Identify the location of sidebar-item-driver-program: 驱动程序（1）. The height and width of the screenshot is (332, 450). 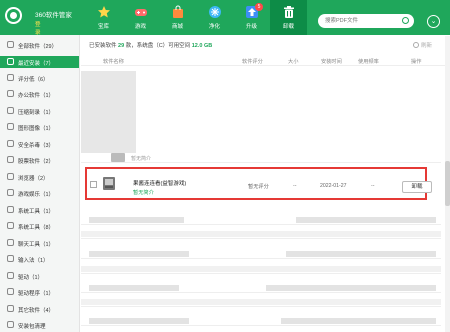
(39, 292).